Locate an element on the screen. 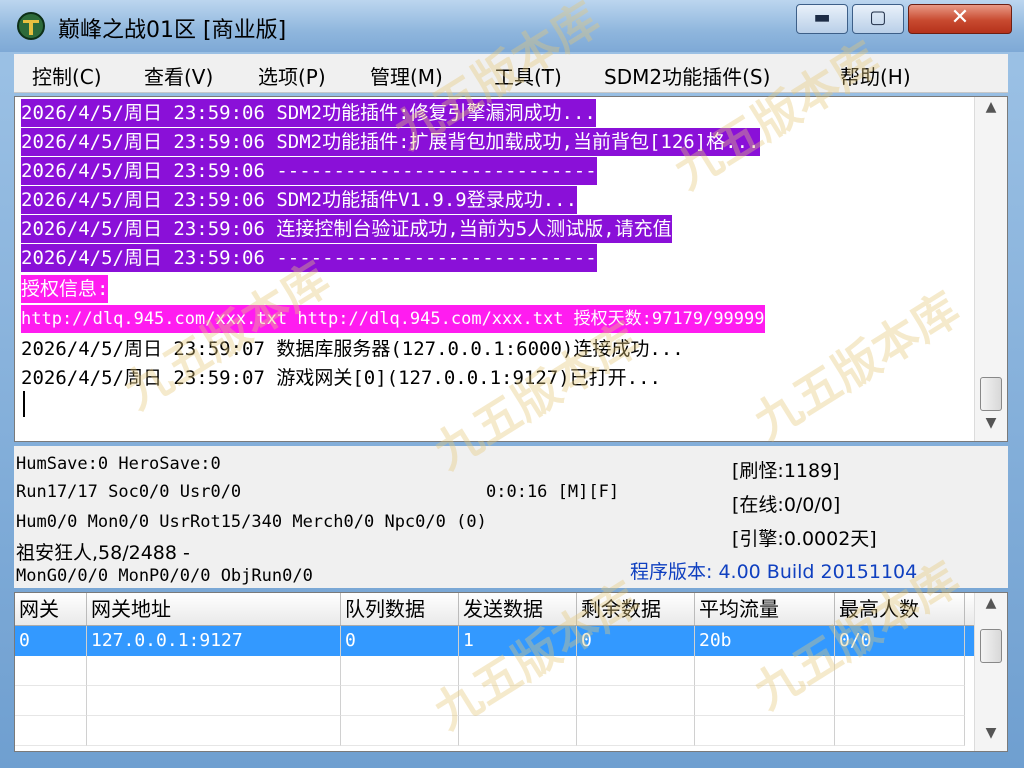 The width and height of the screenshot is (1024, 768). column-header: 最高人数 is located at coordinates (900, 609).